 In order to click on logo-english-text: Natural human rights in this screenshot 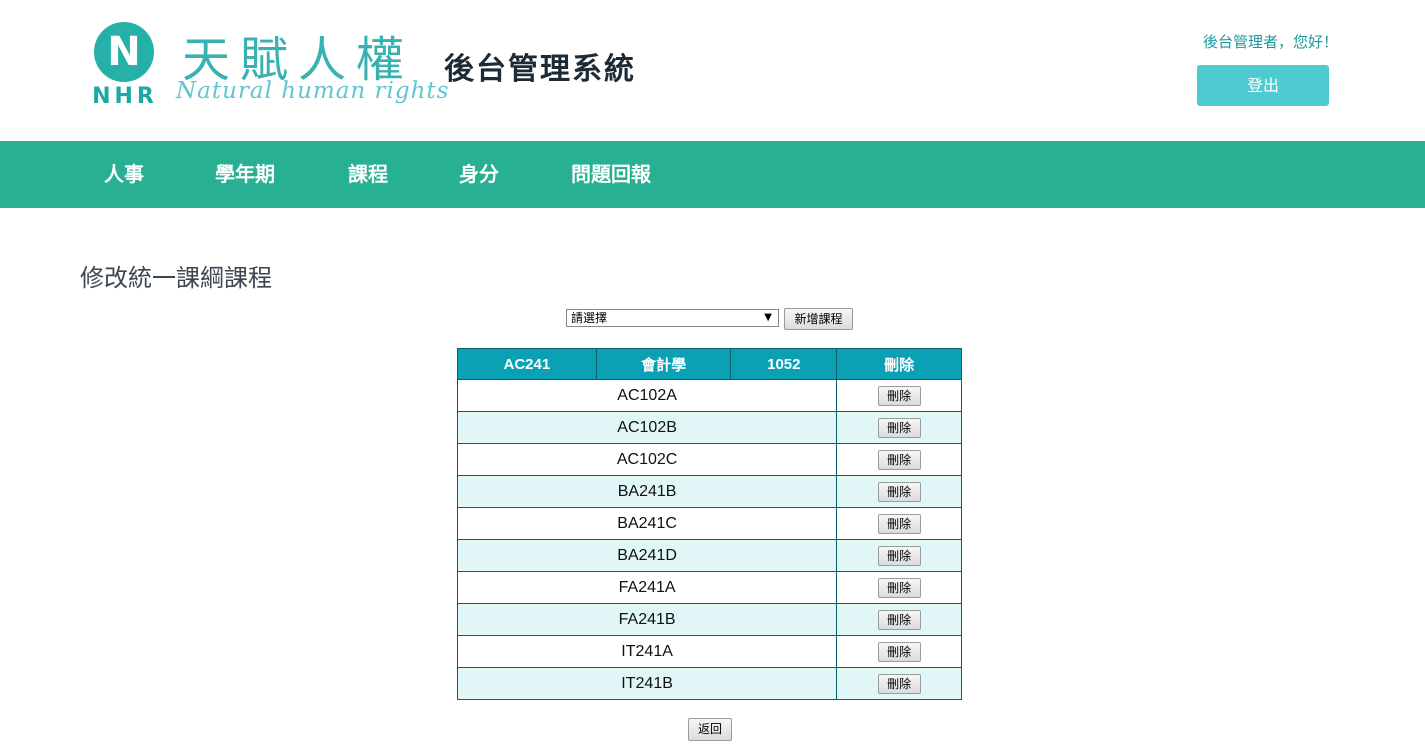, I will do `click(313, 91)`.